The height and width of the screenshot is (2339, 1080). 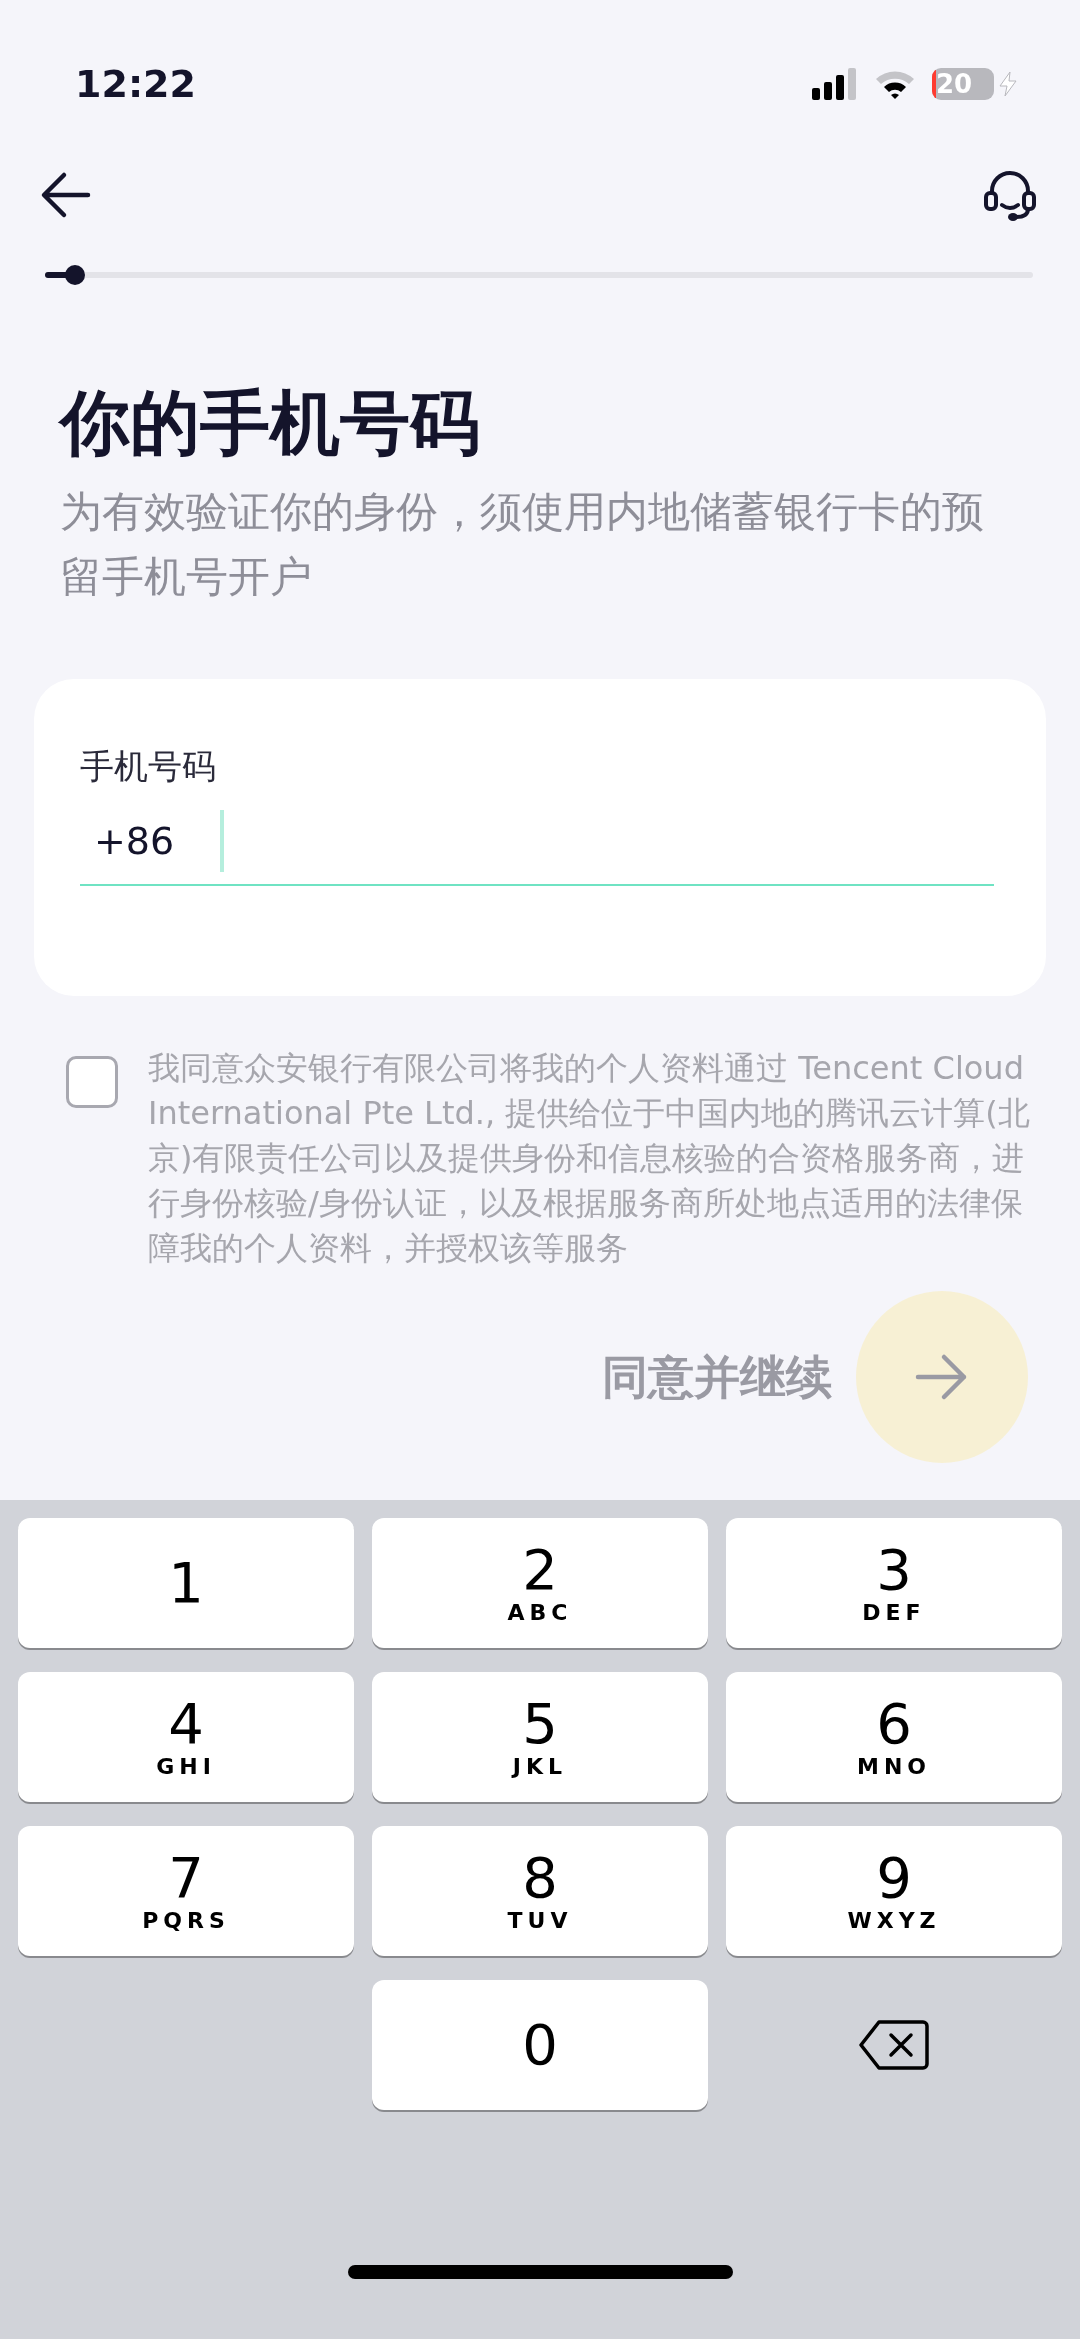 I want to click on keypad-key: 3 DEF, so click(x=894, y=1583).